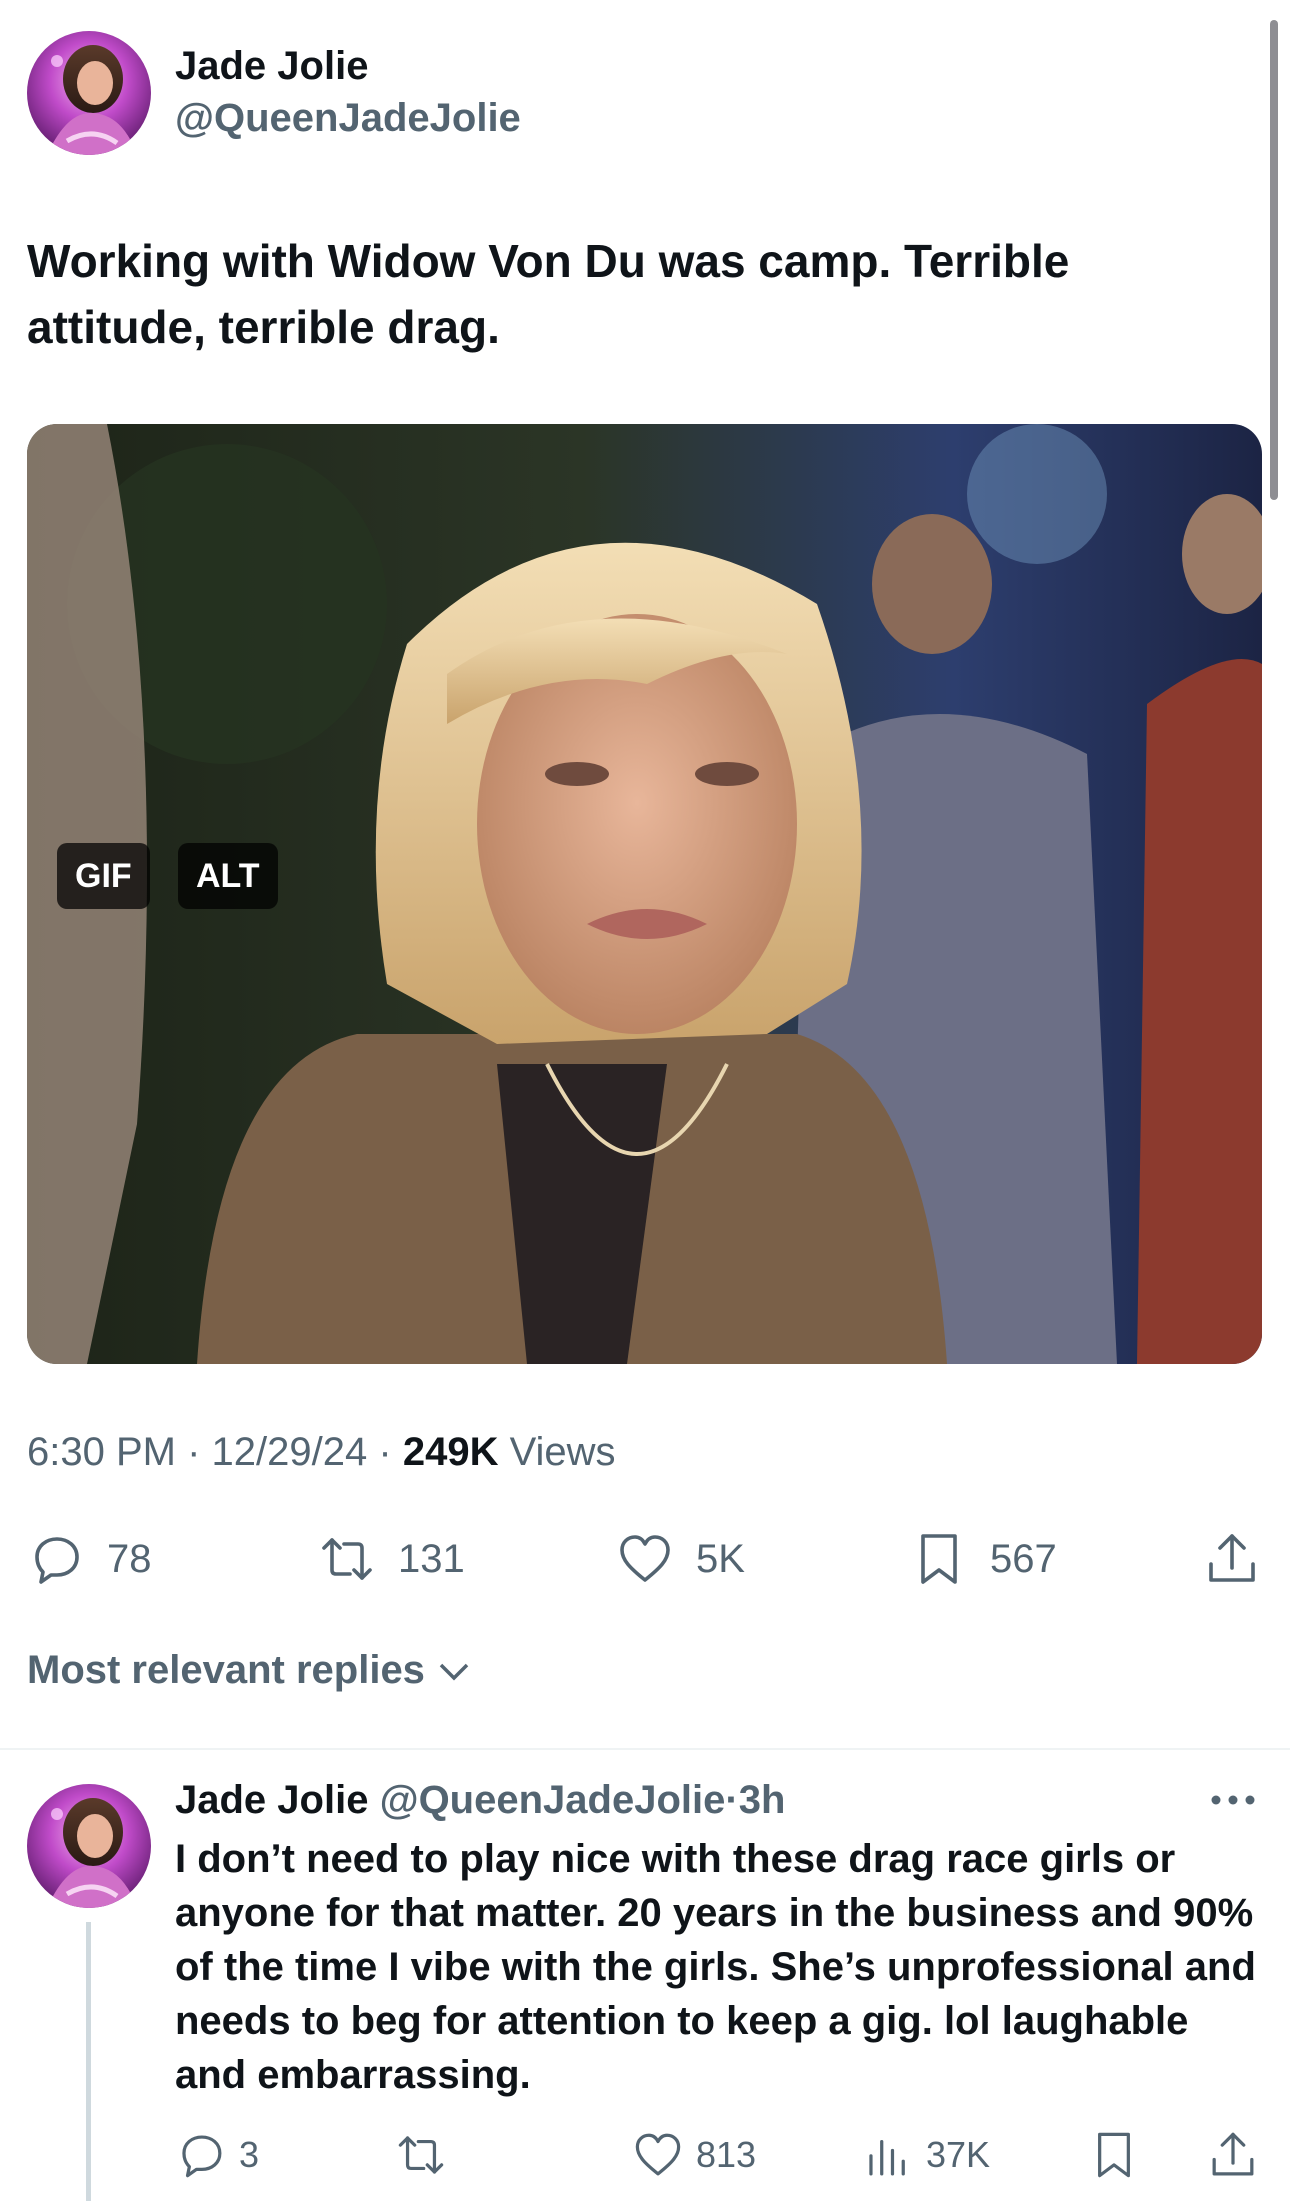  What do you see at coordinates (226, 1670) in the screenshot?
I see `replies-sort-label: Most relevant replies` at bounding box center [226, 1670].